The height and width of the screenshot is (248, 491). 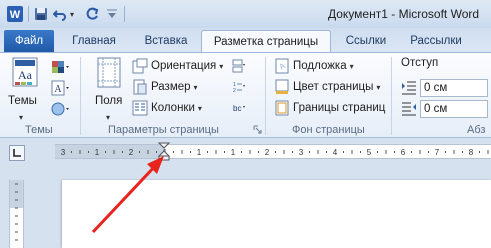 I want to click on ruler-tick-label: 2, so click(x=267, y=152).